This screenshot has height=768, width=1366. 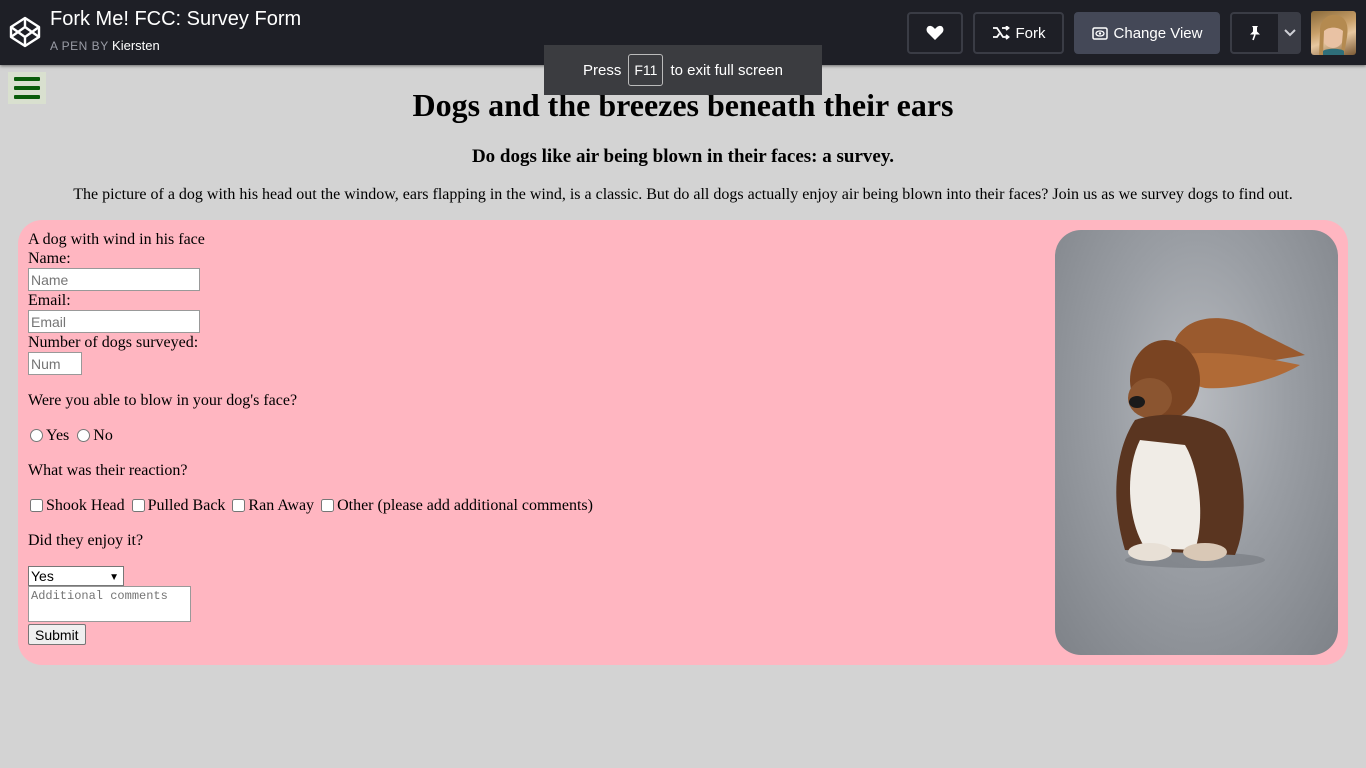 I want to click on pen-author-link: Kiersten, so click(x=136, y=45).